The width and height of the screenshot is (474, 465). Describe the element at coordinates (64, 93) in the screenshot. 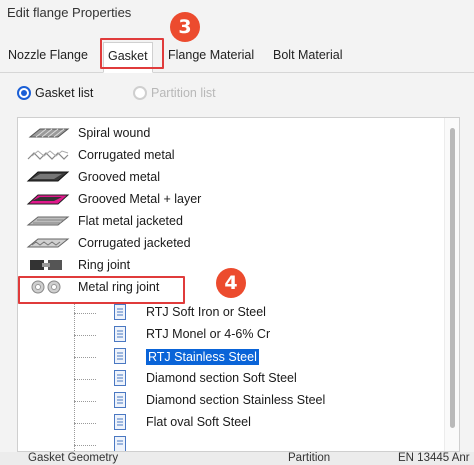

I see `gasket-list-label: Gasket list` at that location.